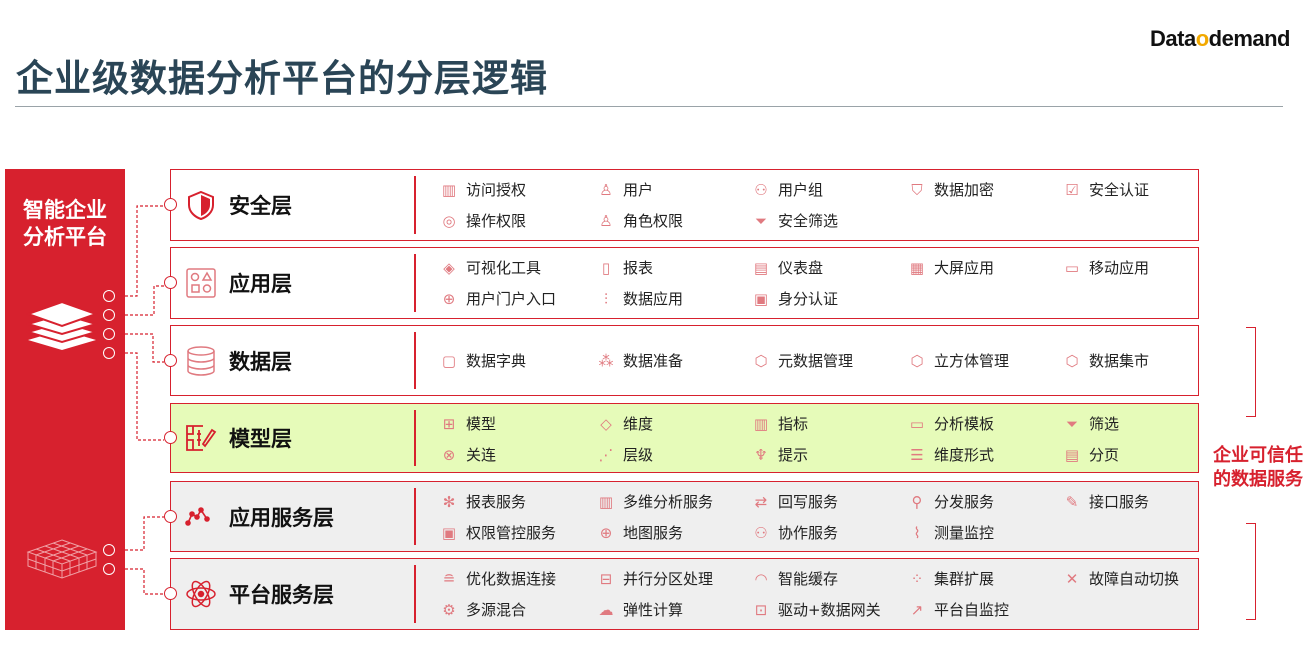 This screenshot has width=1316, height=646. Describe the element at coordinates (950, 423) in the screenshot. I see `layer-item: ▭ 分析模板` at that location.